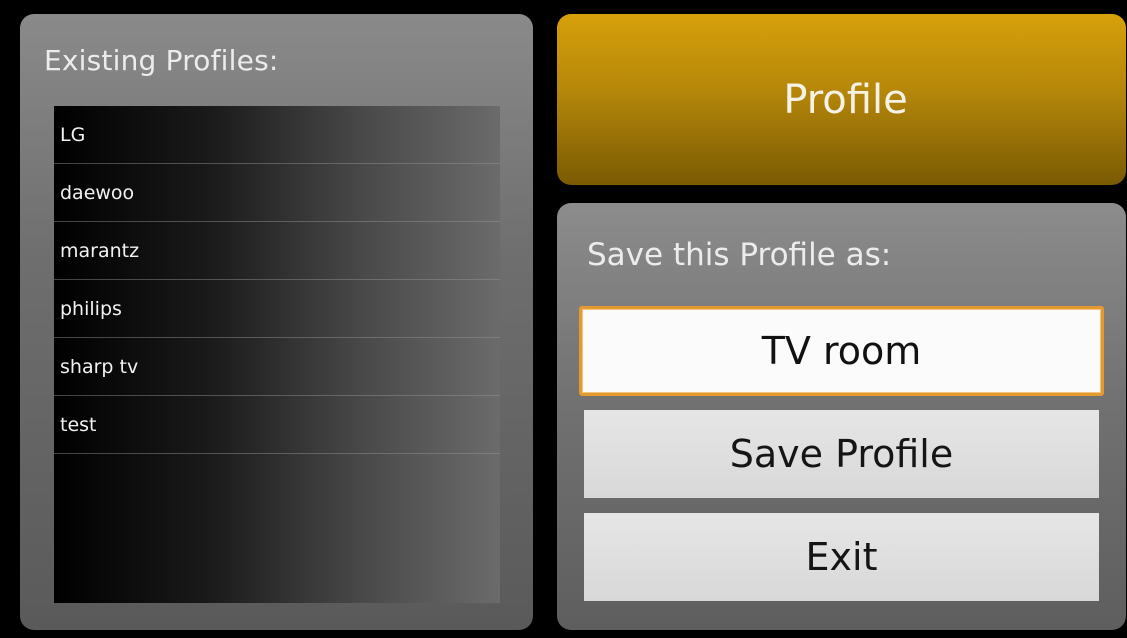  Describe the element at coordinates (845, 99) in the screenshot. I see `page-title: Profile` at that location.